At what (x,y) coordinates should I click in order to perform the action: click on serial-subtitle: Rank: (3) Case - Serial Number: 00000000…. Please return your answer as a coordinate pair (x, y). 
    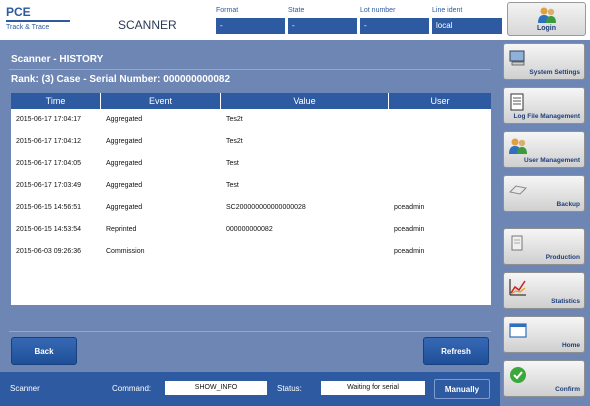
    Looking at the image, I should click on (121, 79).